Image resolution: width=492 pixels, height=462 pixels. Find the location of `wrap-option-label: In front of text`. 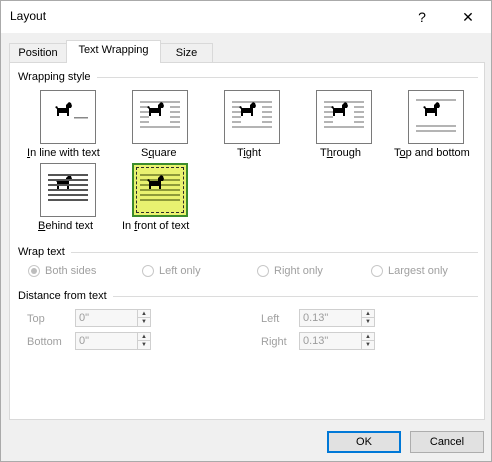

wrap-option-label: In front of text is located at coordinates (155, 226).